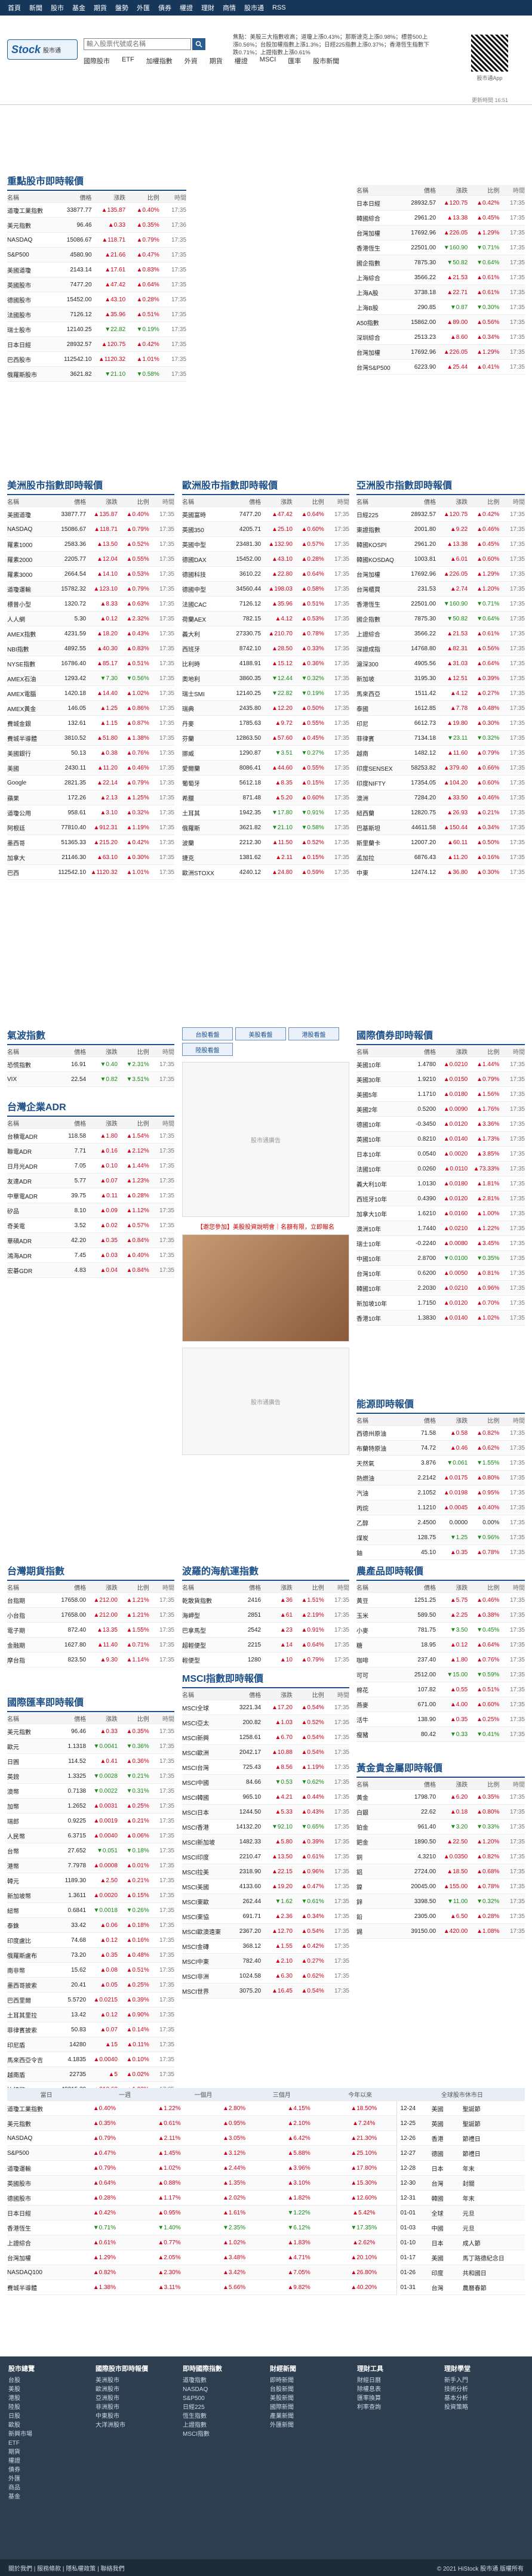 Image resolution: width=532 pixels, height=2576 pixels. What do you see at coordinates (440, 1797) in the screenshot?
I see `quote-row: 黃金 1798.70 ▲6.20 ▲0.35% 17:35` at bounding box center [440, 1797].